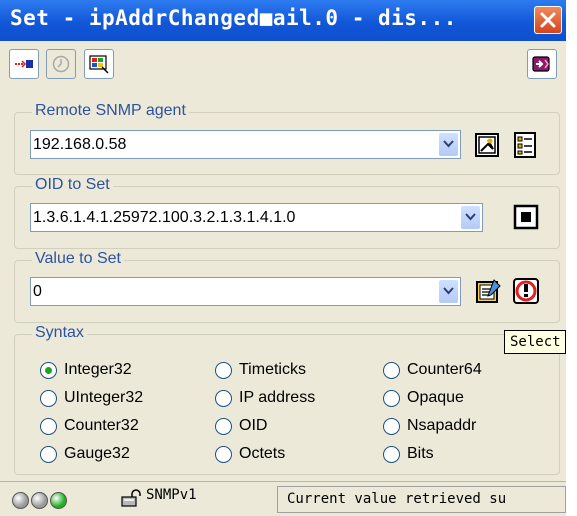  Describe the element at coordinates (272, 369) in the screenshot. I see `radio-label: Timeticks` at that location.